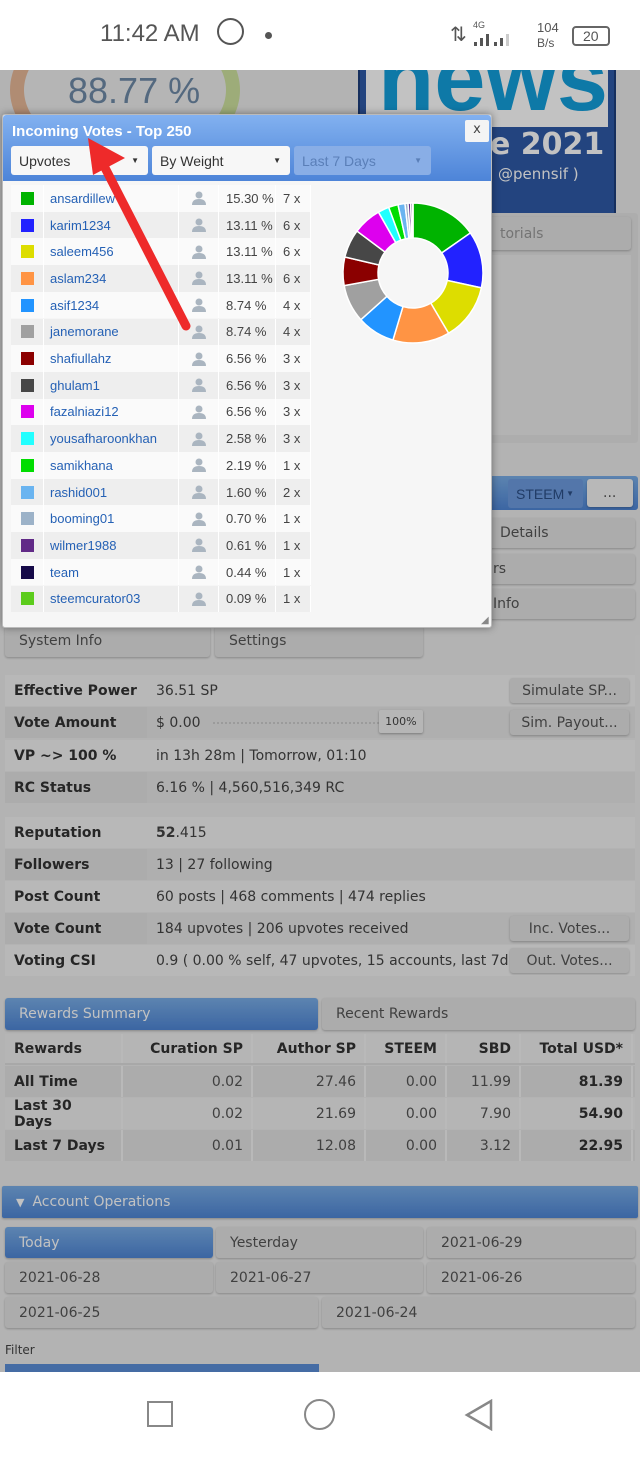  What do you see at coordinates (247, 412) in the screenshot?
I see `voter-weight: 6.56 %` at bounding box center [247, 412].